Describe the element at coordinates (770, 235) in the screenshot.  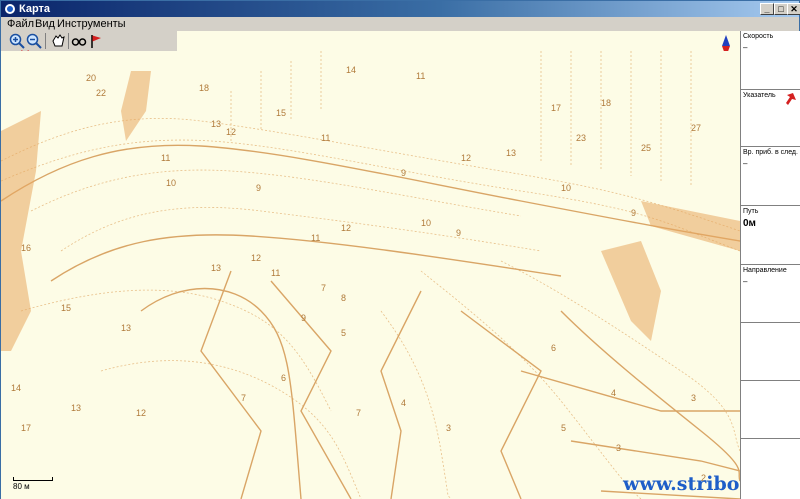
I see `path-cell: Путь 0м` at that location.